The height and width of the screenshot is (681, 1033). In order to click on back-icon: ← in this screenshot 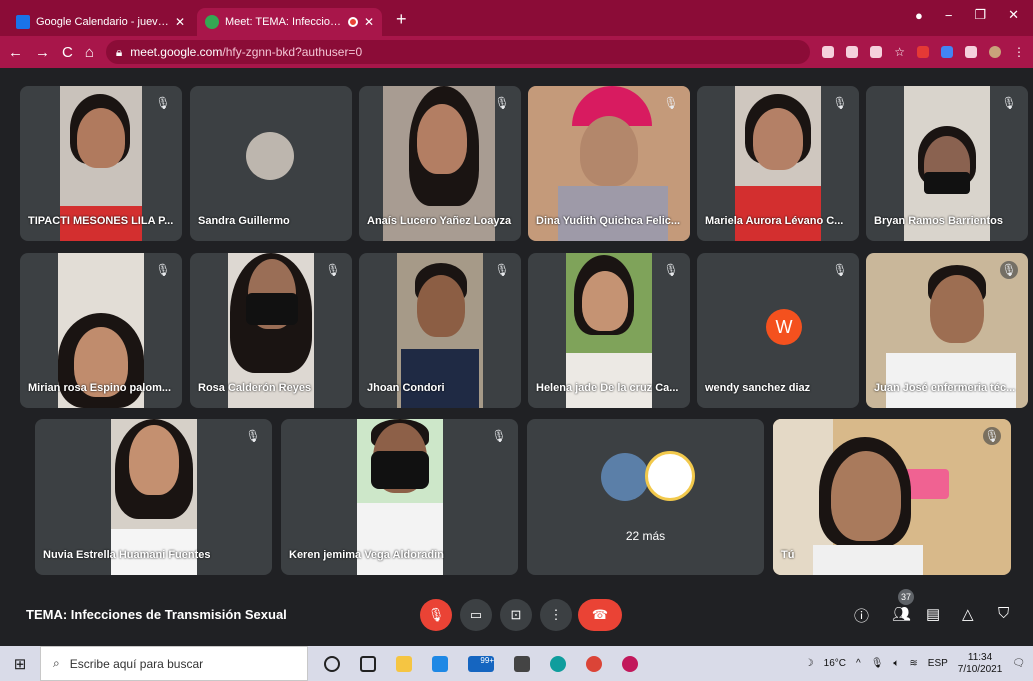, I will do `click(15, 52)`.